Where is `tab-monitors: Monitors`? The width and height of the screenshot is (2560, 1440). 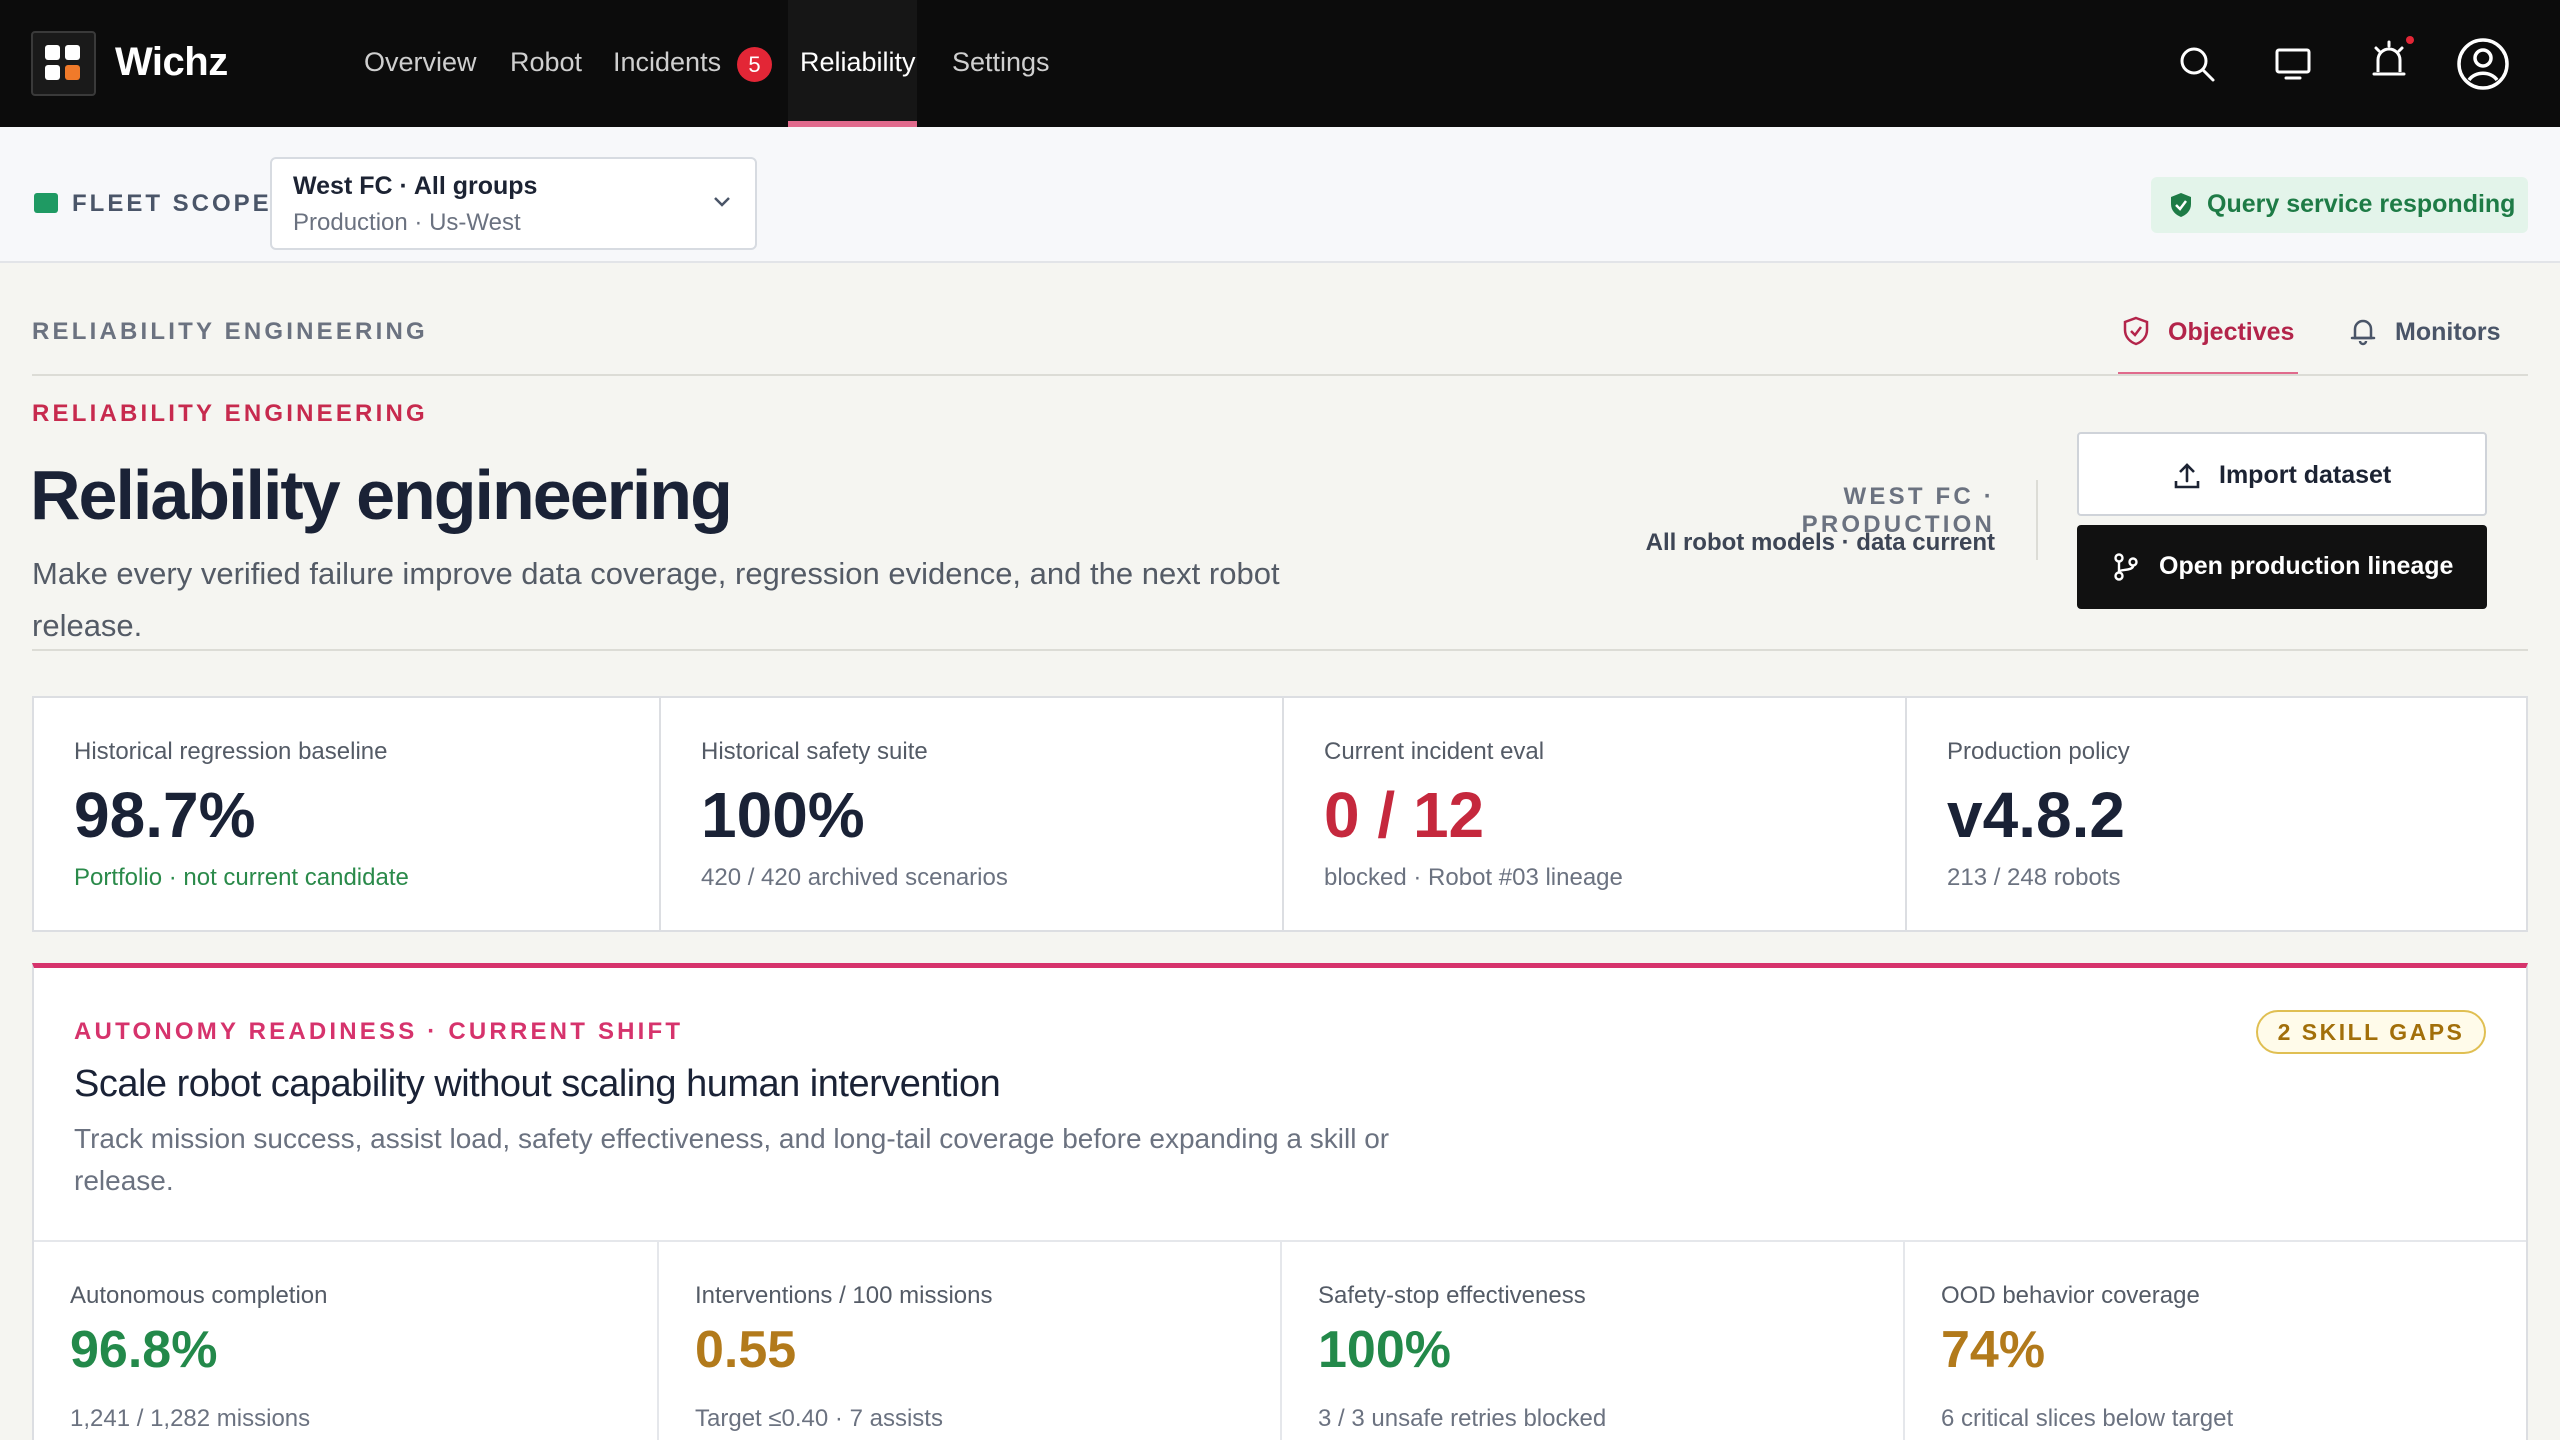
tab-monitors: Monitors is located at coordinates (2448, 332).